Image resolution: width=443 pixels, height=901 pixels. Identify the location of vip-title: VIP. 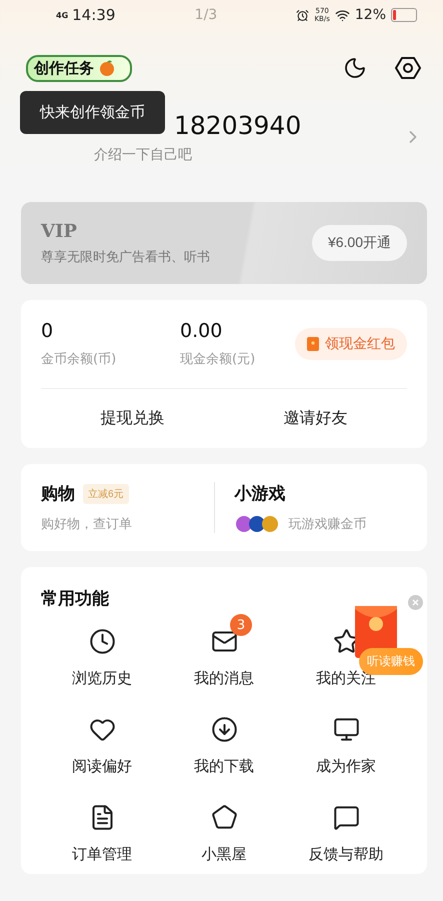
(59, 231).